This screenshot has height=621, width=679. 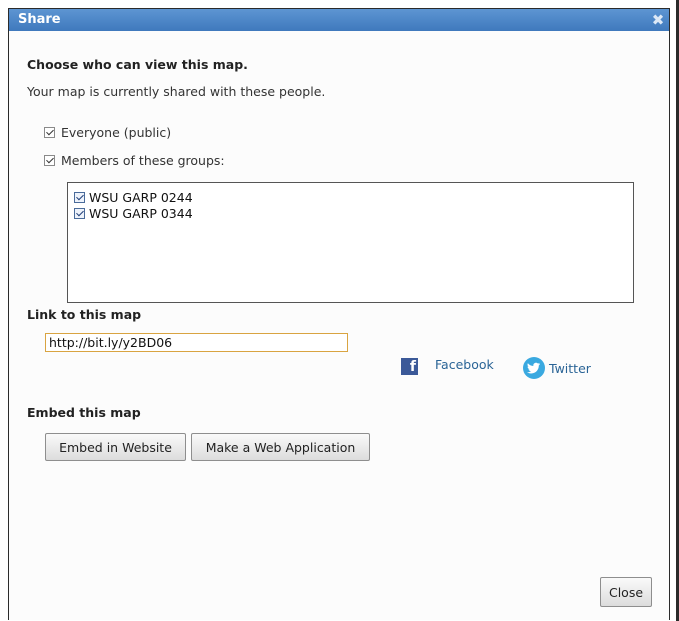 I want to click on groups-label: Members of these groups:, so click(x=143, y=160).